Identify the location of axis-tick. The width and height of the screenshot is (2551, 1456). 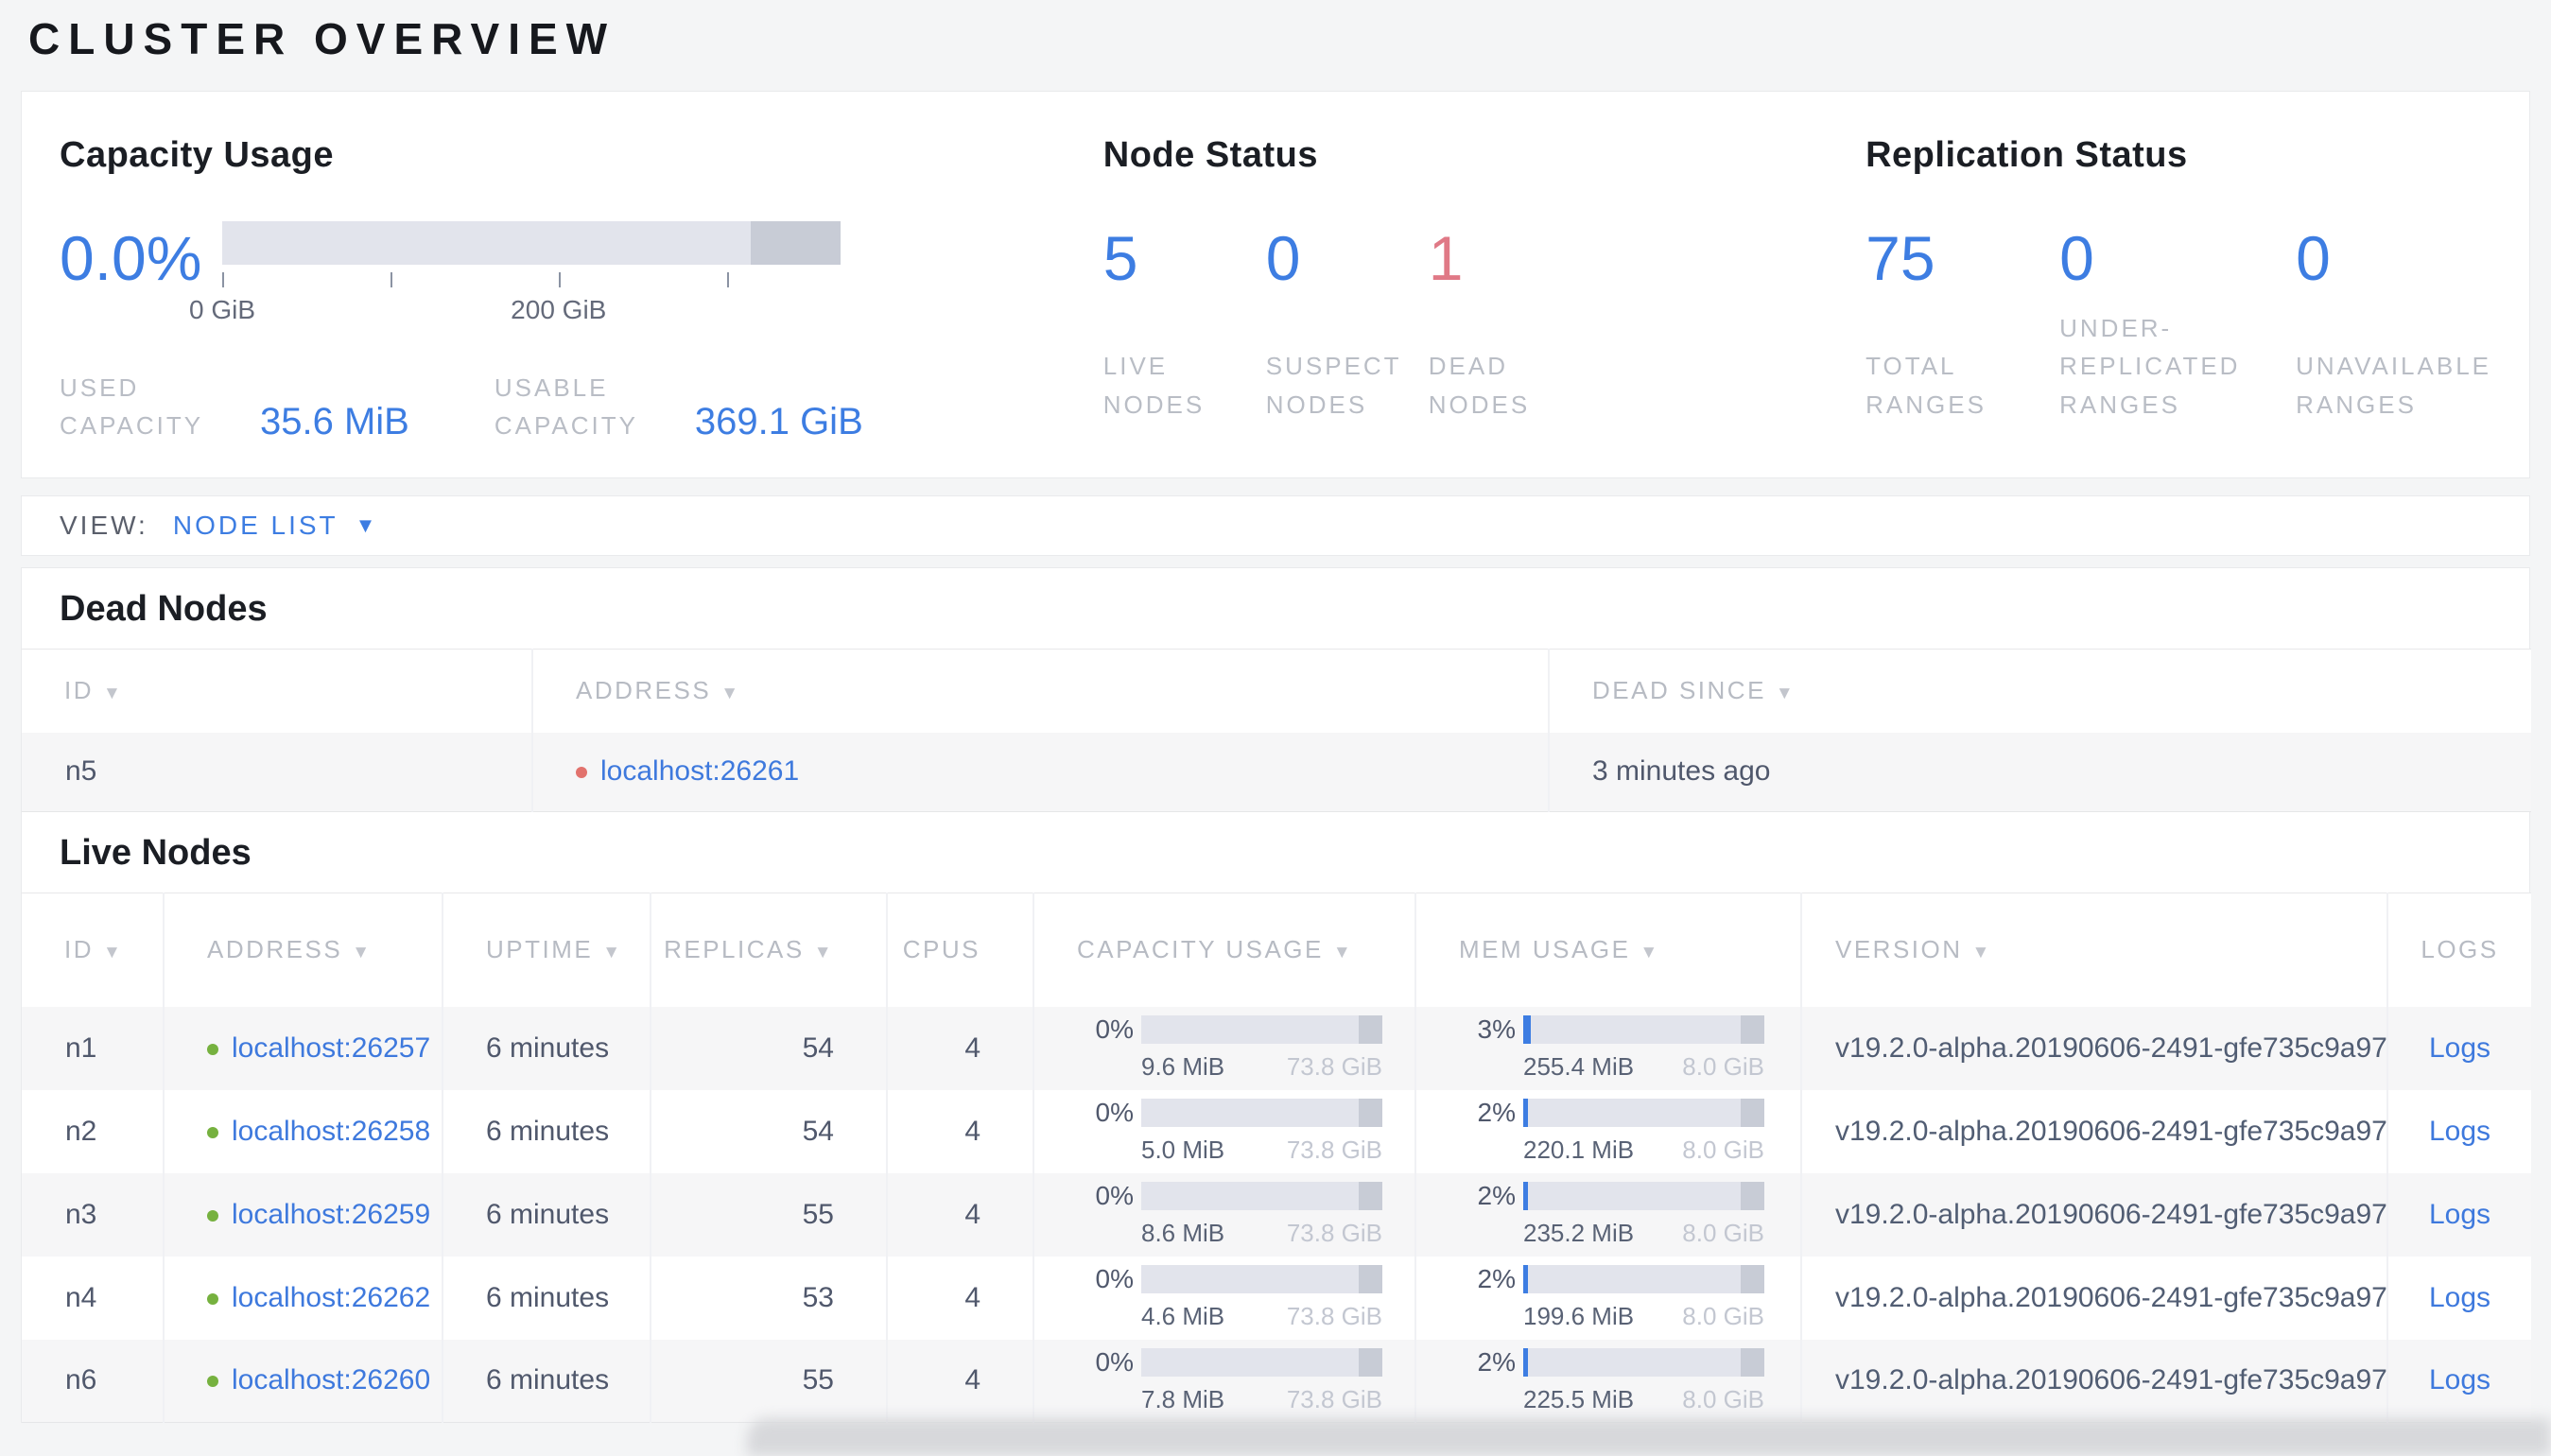
(559, 279).